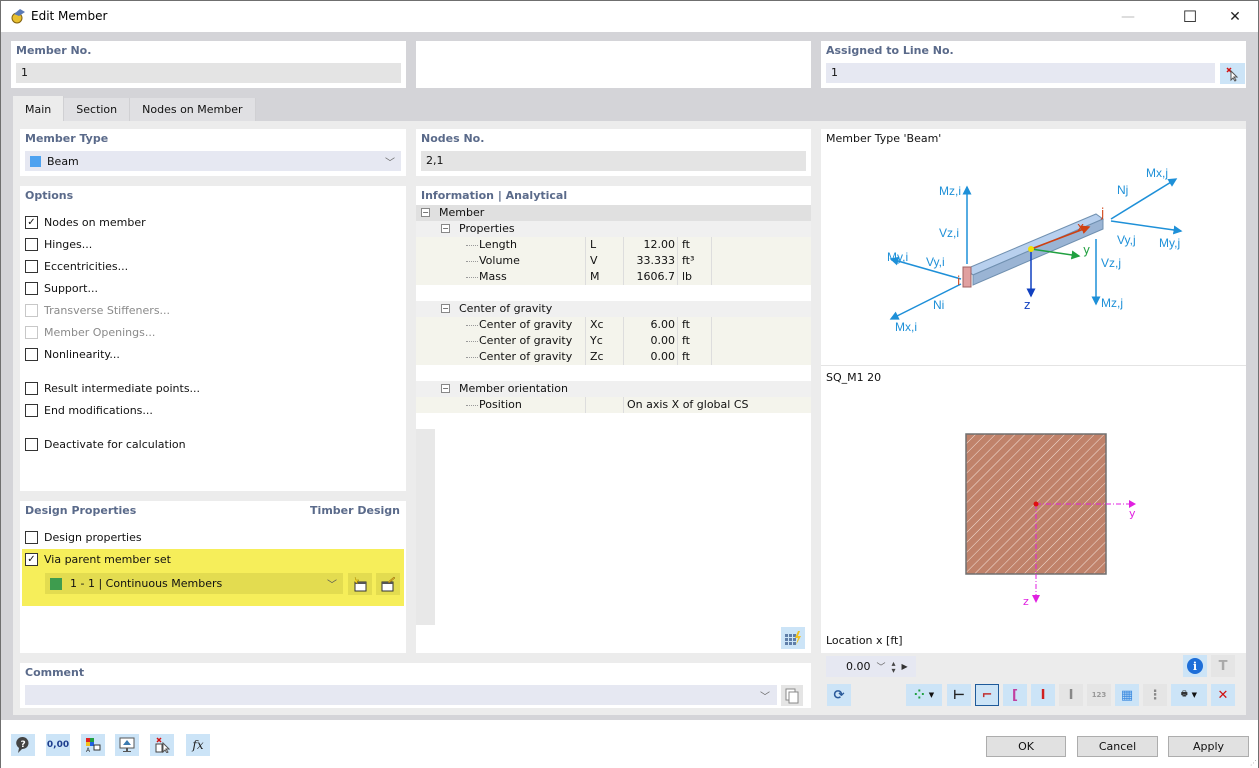 This screenshot has width=1259, height=768. I want to click on formula-button: fx, so click(198, 745).